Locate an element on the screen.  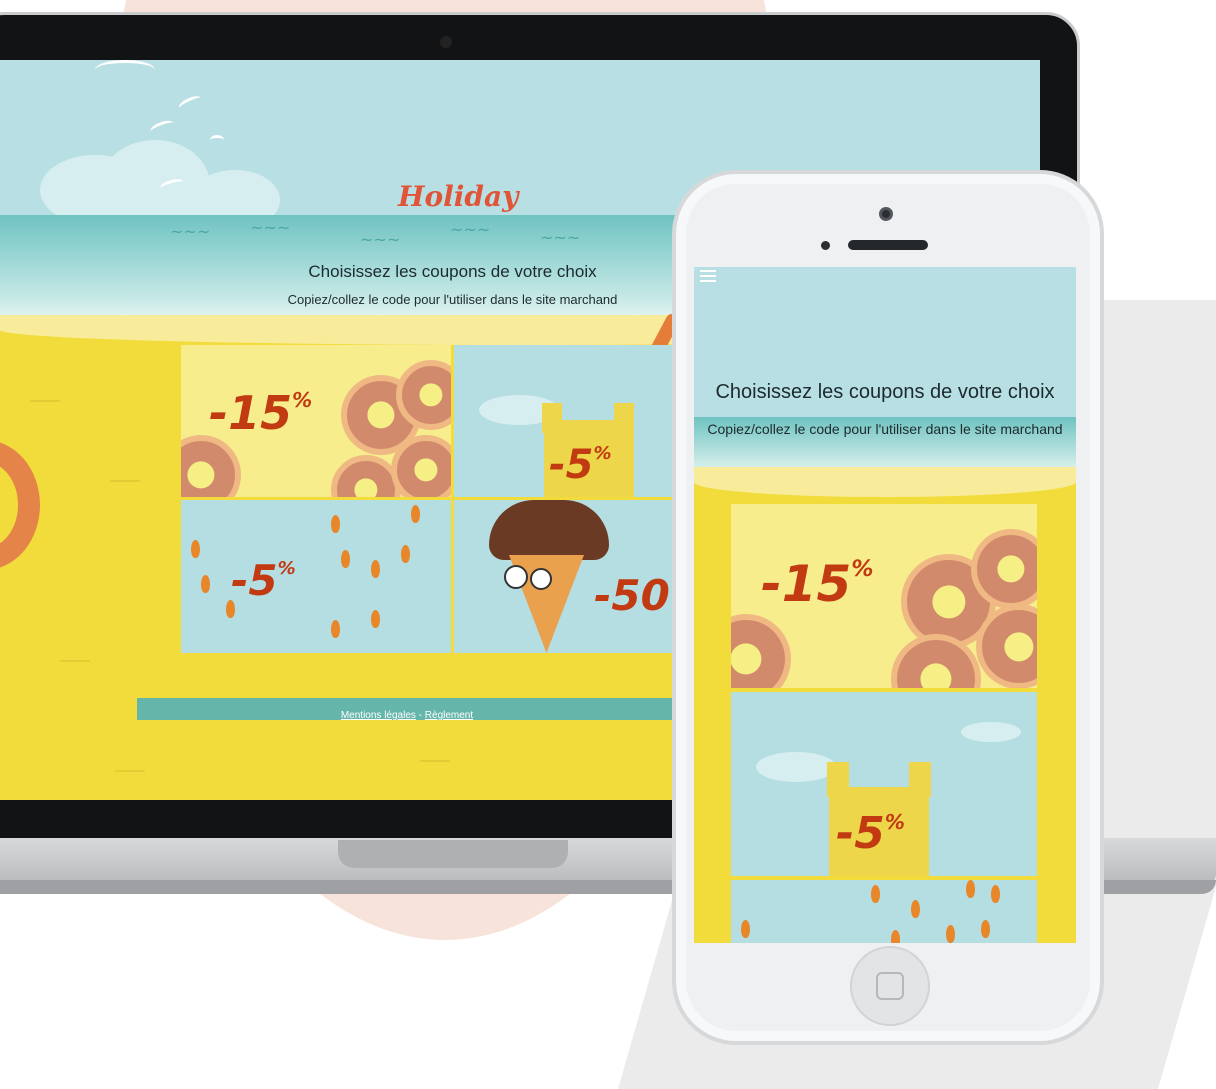
laptop-notch is located at coordinates (453, 854).